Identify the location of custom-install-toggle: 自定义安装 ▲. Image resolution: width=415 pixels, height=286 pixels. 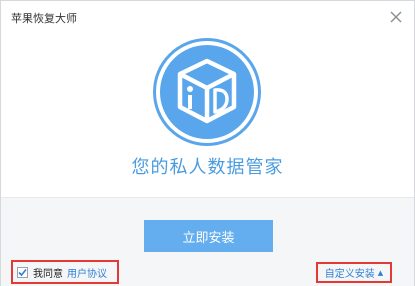
(354, 272).